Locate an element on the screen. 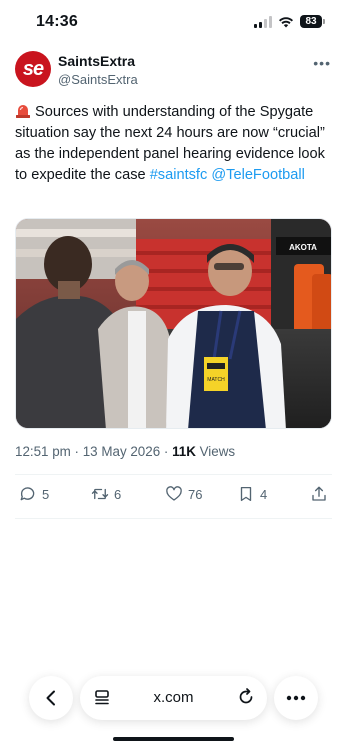  back-button is located at coordinates (51, 698).